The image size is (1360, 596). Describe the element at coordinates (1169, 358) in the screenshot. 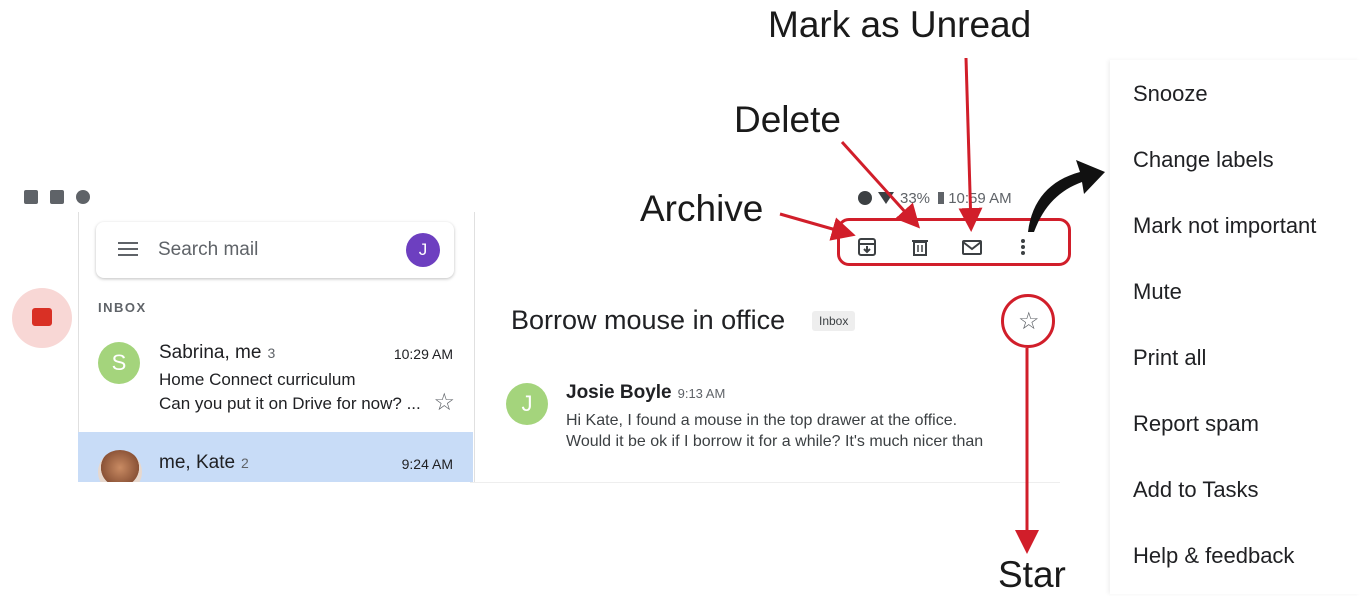

I see `menu-item-print-all: Print all` at that location.